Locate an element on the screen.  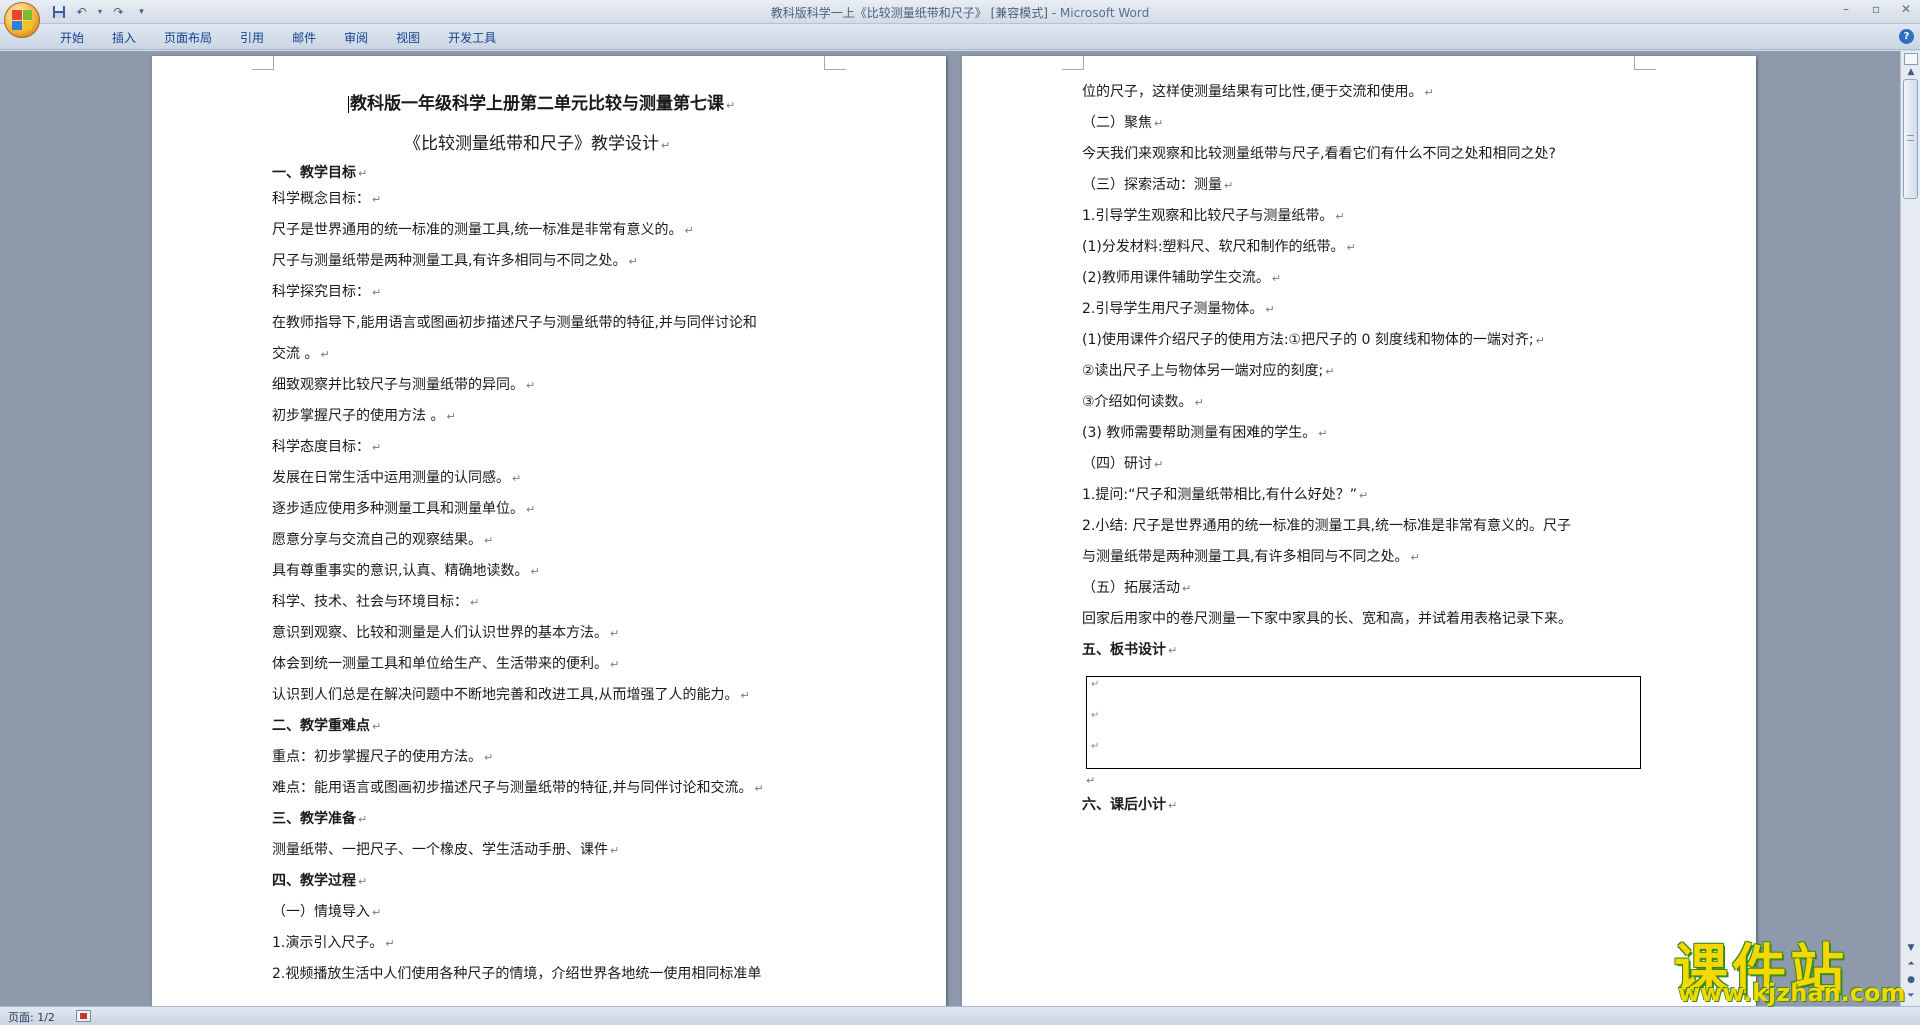
maximize-icon: ▫ is located at coordinates (1876, 9).